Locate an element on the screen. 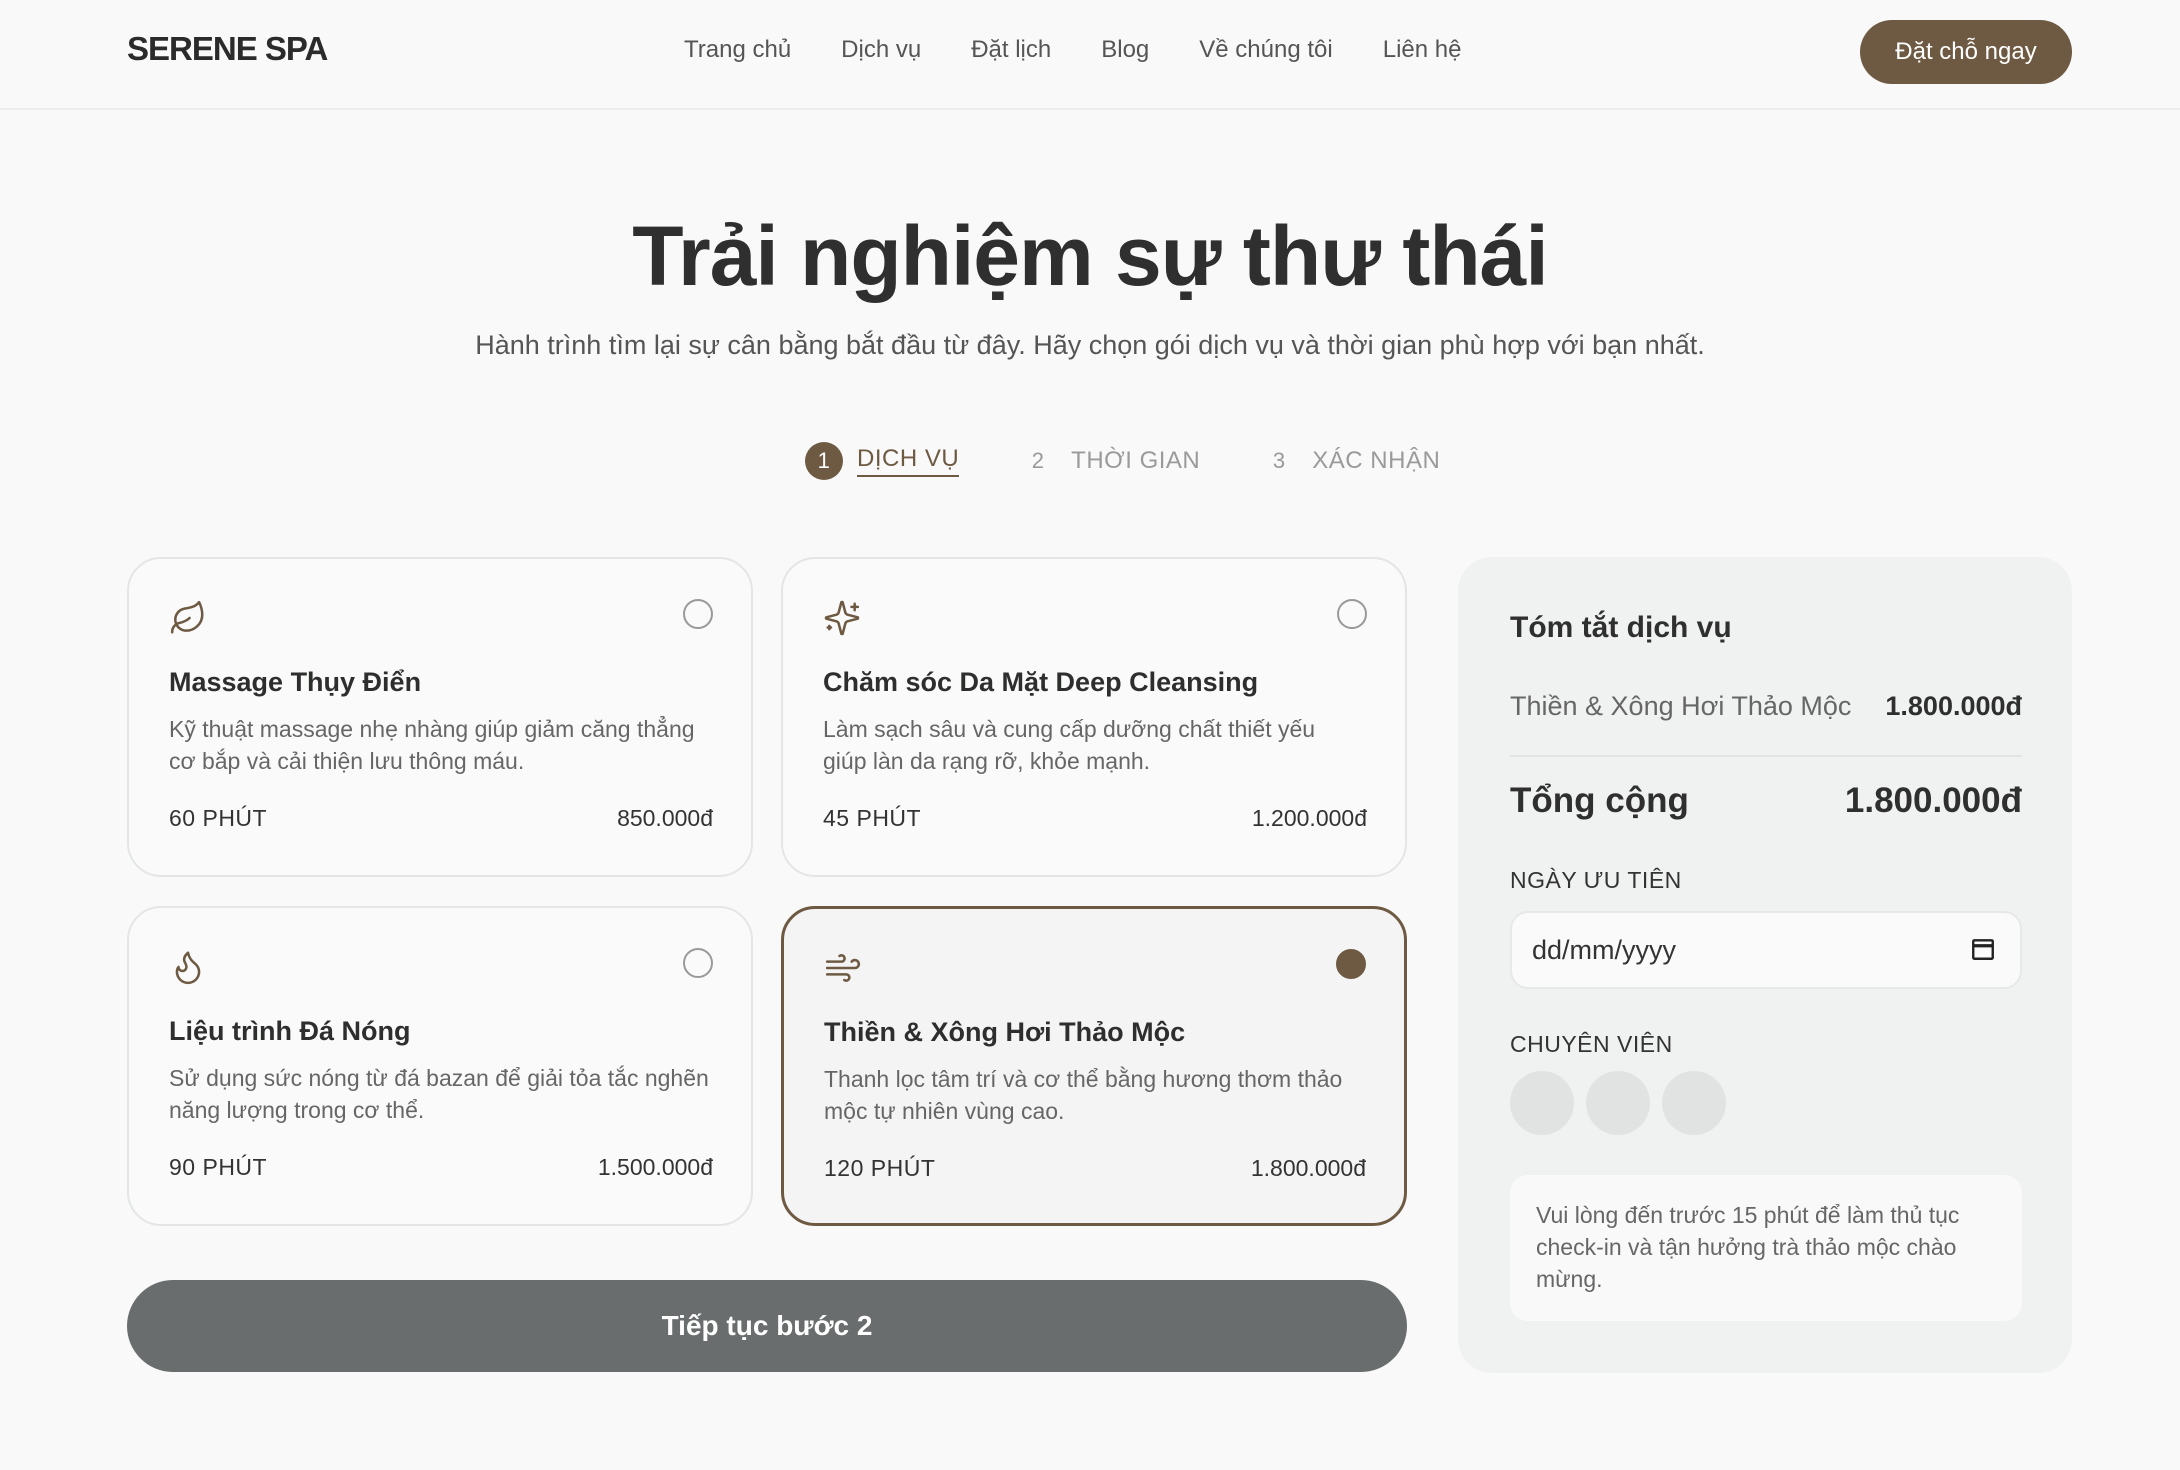 Image resolution: width=2180 pixels, height=1470 pixels. step-number: 1 is located at coordinates (824, 461).